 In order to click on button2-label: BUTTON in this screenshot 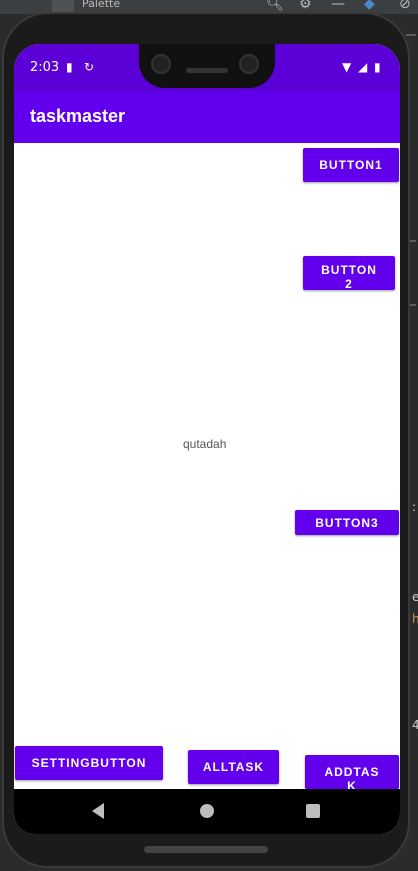, I will do `click(349, 270)`.